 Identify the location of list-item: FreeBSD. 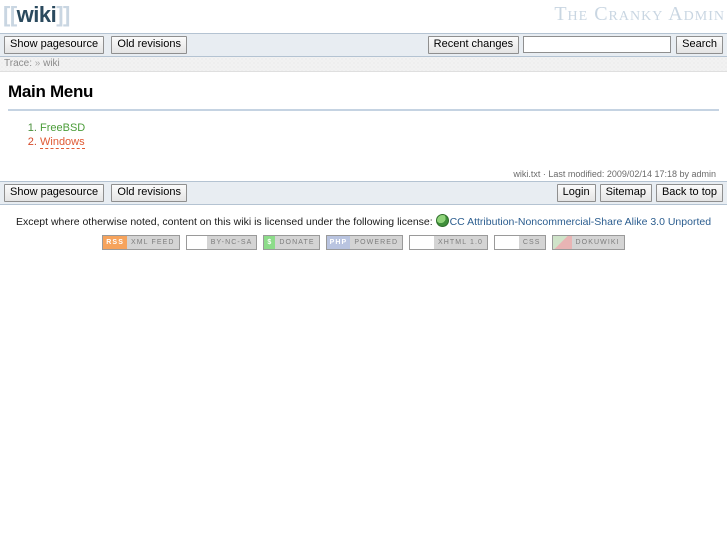
(379, 128).